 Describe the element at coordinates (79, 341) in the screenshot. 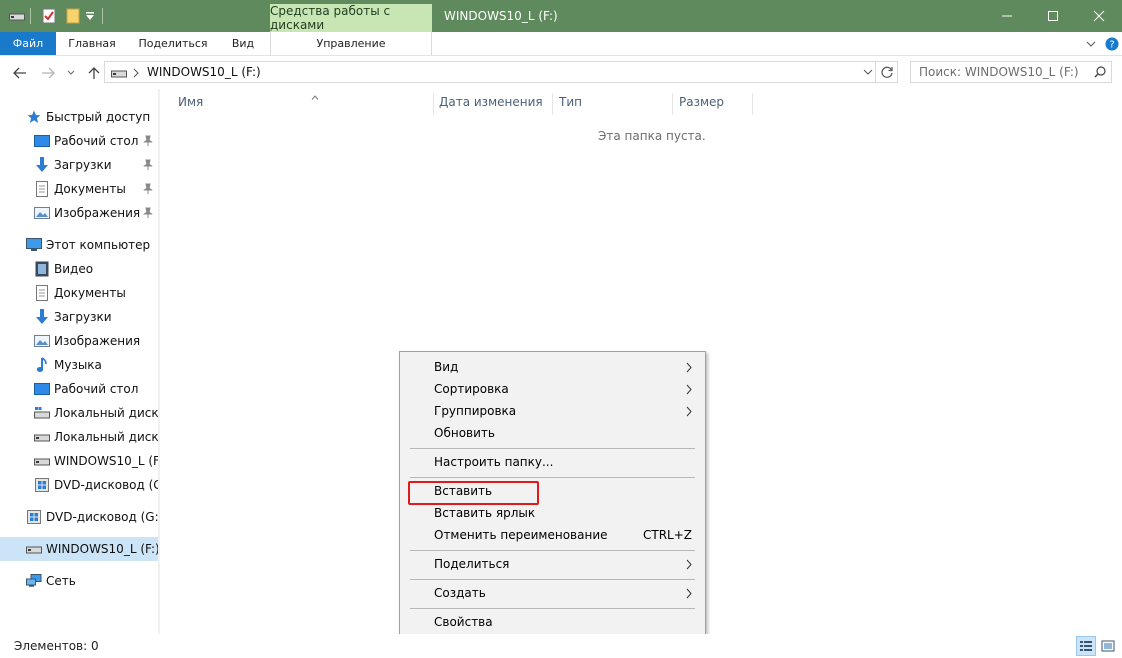

I see `nav-item-pc-pictures: Изображения` at that location.